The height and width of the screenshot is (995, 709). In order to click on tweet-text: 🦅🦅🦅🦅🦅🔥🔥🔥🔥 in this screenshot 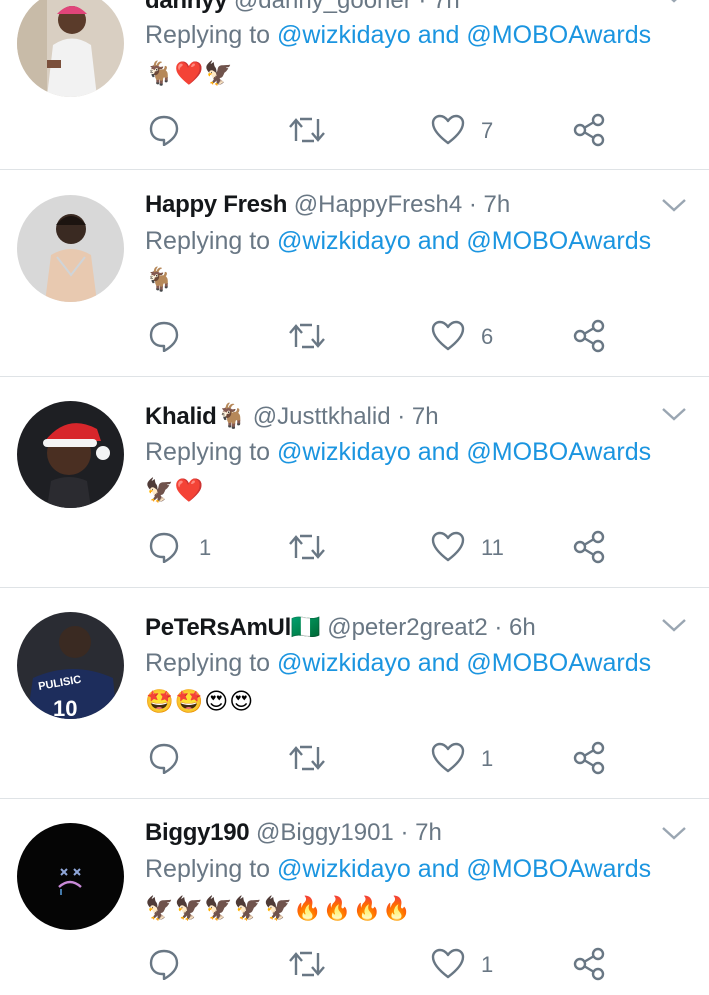, I will do `click(278, 909)`.